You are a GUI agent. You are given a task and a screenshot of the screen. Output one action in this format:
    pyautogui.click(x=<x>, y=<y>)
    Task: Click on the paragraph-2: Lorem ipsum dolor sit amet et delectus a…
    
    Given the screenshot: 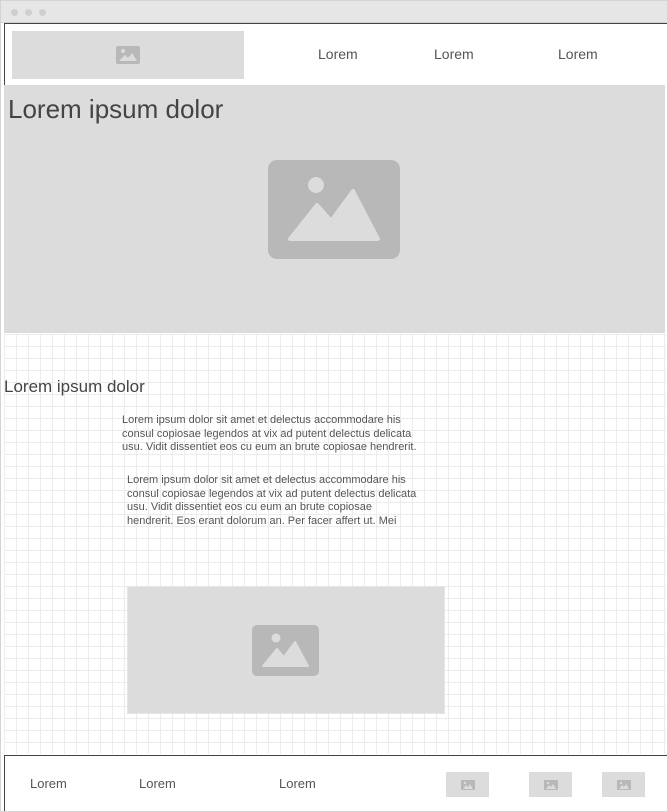 What is the action you would take?
    pyautogui.click(x=271, y=501)
    